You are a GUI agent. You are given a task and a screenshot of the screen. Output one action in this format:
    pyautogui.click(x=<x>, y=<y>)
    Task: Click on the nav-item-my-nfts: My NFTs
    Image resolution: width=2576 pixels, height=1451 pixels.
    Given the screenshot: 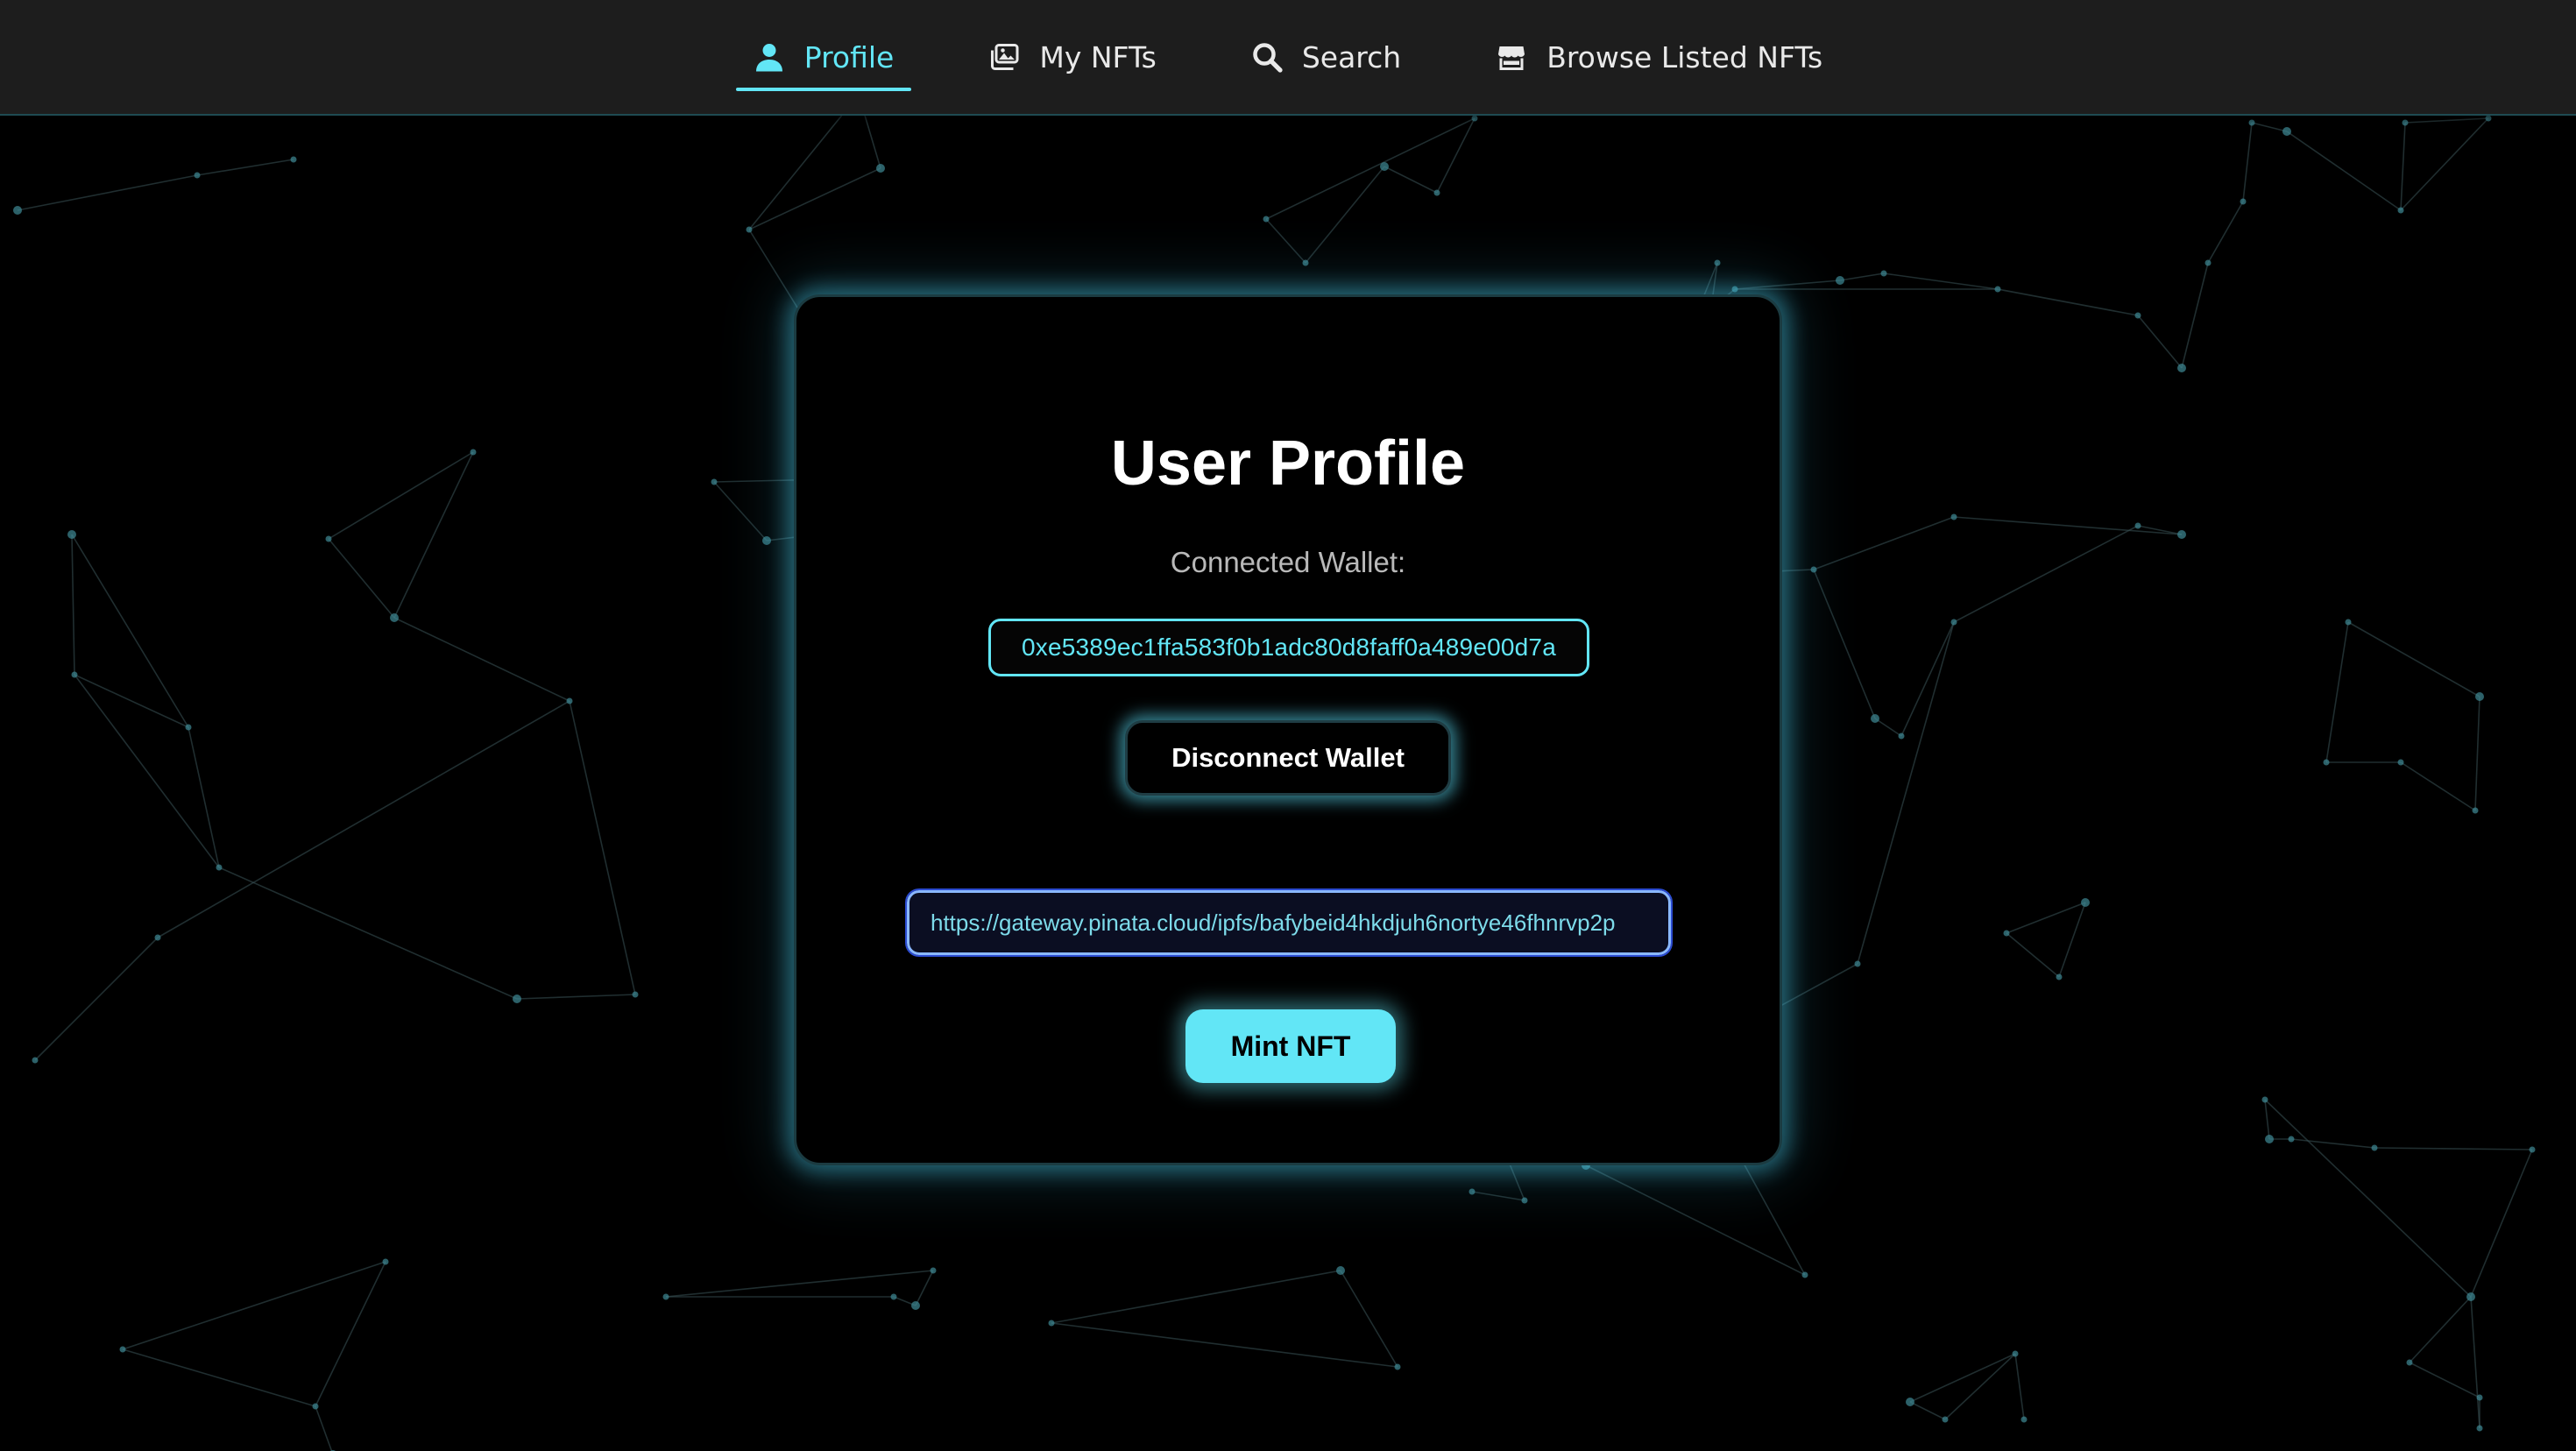 What is the action you would take?
    pyautogui.click(x=1072, y=57)
    